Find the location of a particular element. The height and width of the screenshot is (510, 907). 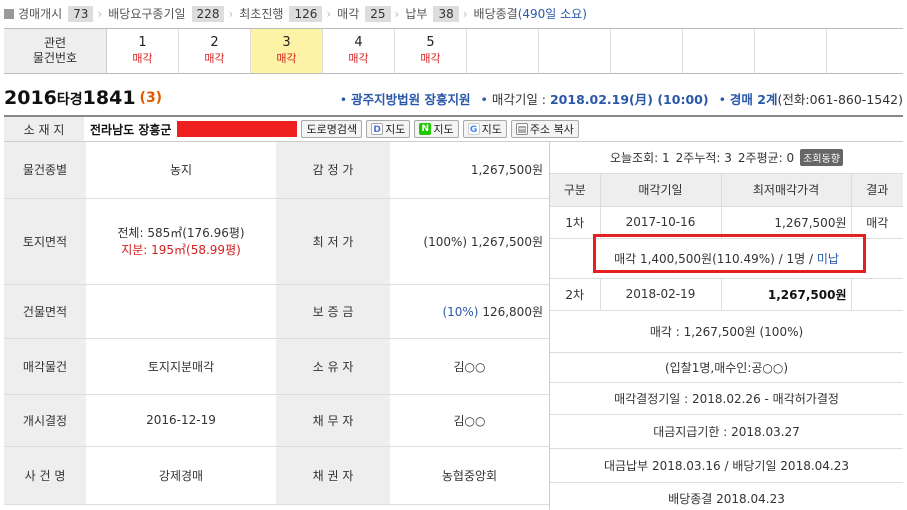

land-area-label: 토지면적 is located at coordinates (45, 241).